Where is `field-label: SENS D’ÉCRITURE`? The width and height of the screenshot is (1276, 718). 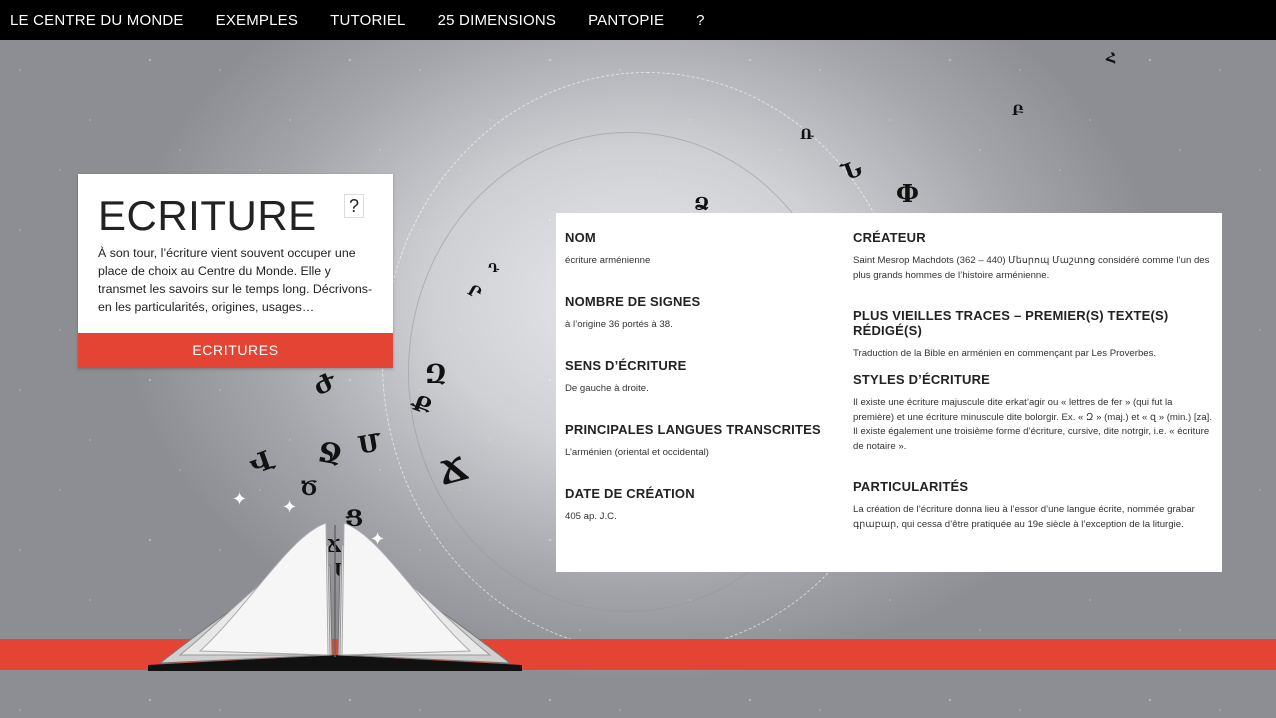
field-label: SENS D’ÉCRITURE is located at coordinates (626, 365).